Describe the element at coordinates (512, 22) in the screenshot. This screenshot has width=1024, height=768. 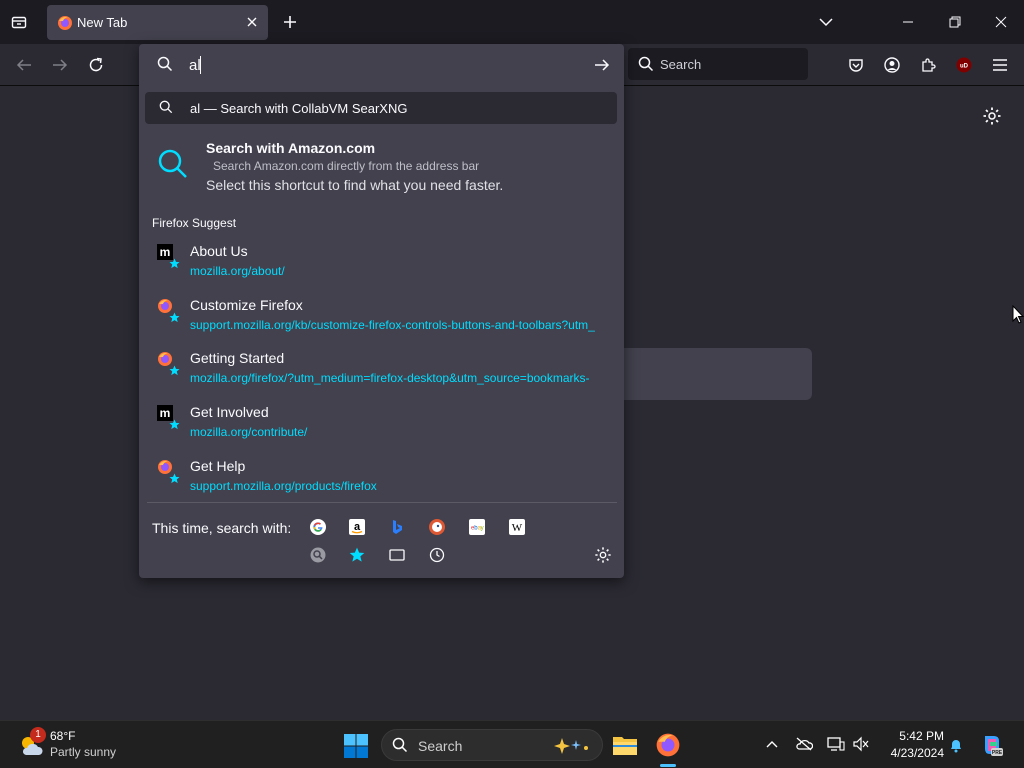
I see `tab-strip: New Tab` at that location.